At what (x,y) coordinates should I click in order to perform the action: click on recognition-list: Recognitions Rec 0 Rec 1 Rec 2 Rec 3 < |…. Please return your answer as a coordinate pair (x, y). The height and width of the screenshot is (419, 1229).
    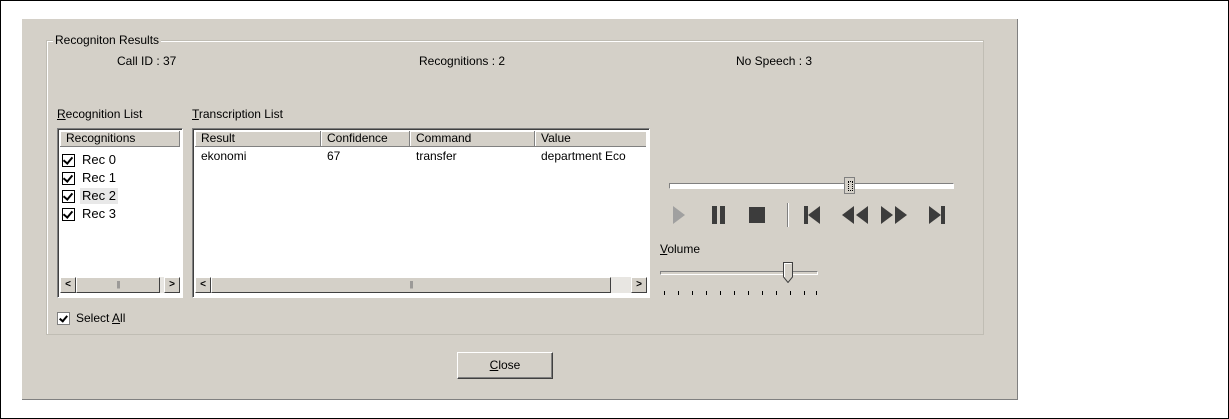
    Looking at the image, I should click on (120, 213).